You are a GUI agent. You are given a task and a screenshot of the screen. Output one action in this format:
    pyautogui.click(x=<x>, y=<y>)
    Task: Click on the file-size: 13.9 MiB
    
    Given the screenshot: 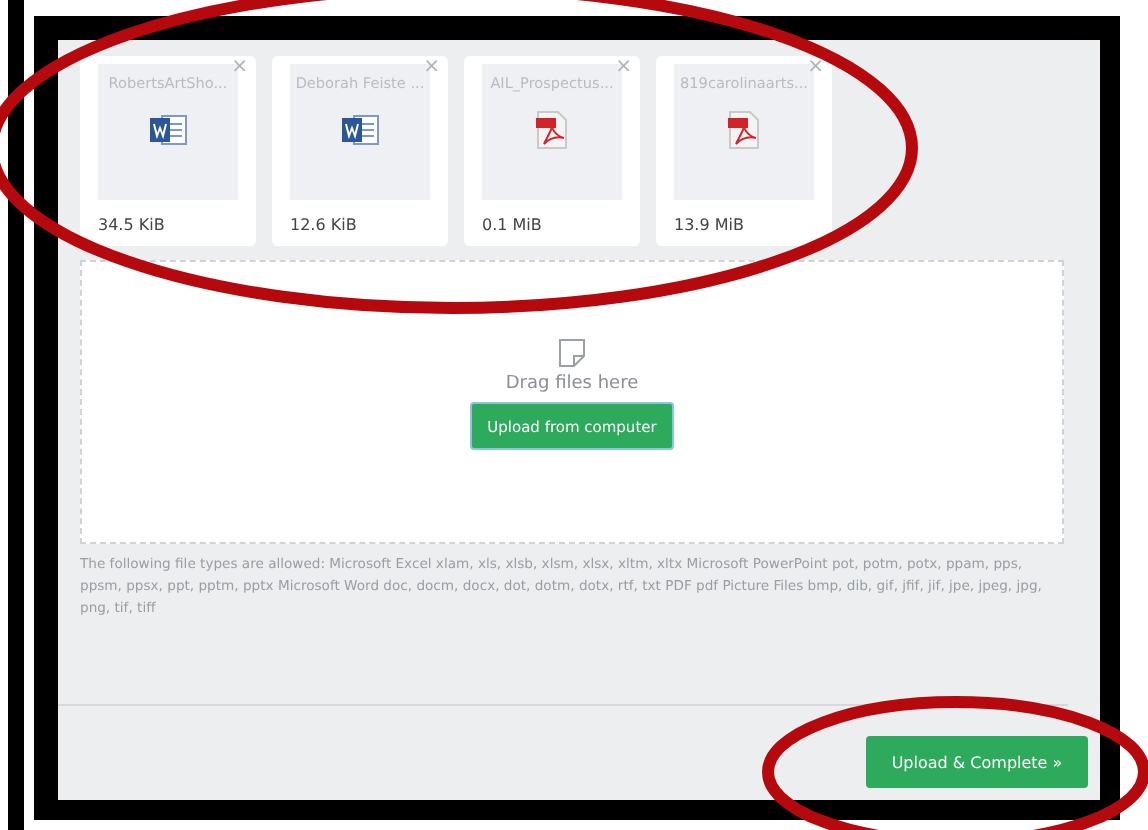 What is the action you would take?
    pyautogui.click(x=710, y=225)
    